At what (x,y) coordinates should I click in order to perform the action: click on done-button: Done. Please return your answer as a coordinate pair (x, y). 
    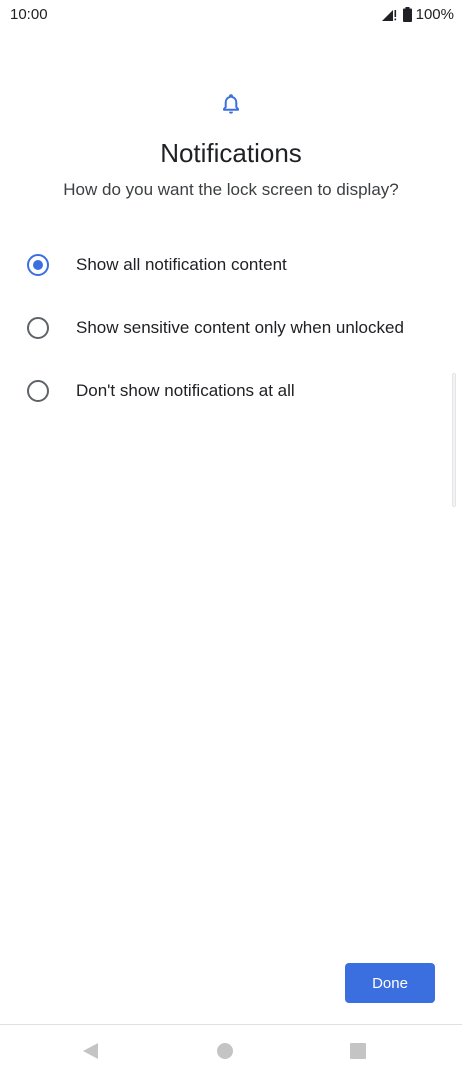
    Looking at the image, I should click on (390, 983).